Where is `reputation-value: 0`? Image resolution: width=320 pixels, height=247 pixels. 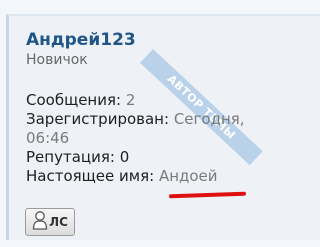 reputation-value: 0 is located at coordinates (124, 157).